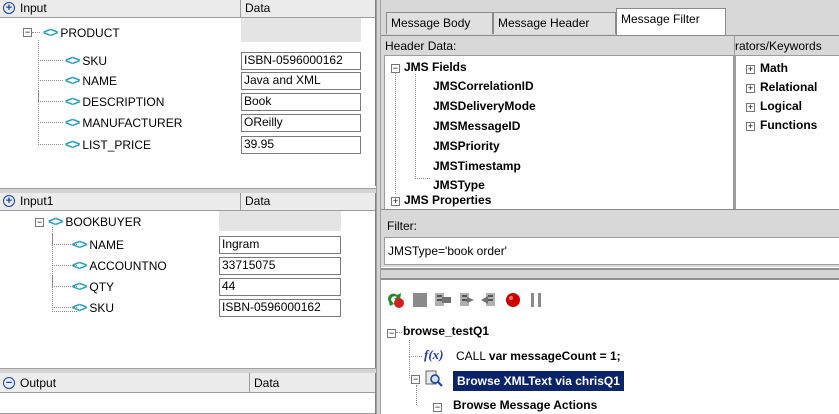 The image size is (839, 414). I want to click on operators-title: rators/Keywords, so click(778, 46).